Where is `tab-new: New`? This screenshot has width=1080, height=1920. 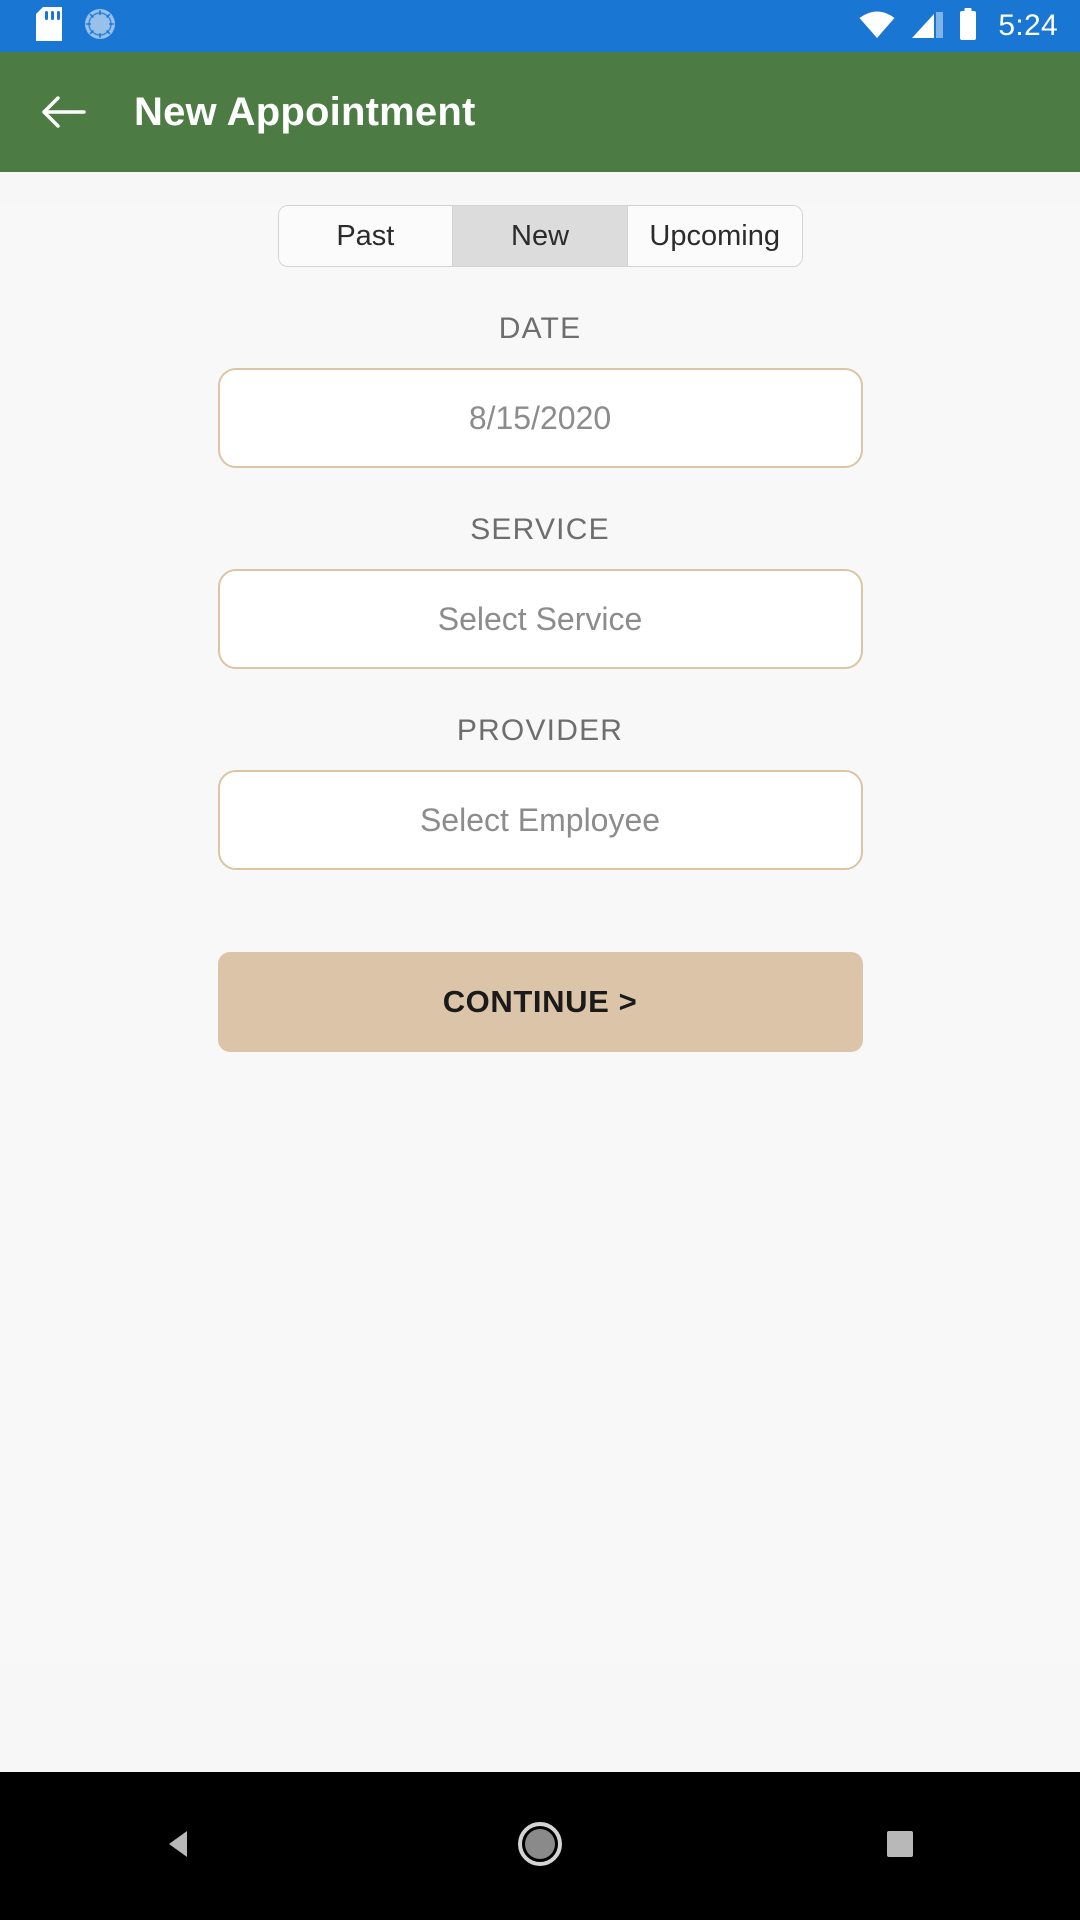
tab-new: New is located at coordinates (540, 236).